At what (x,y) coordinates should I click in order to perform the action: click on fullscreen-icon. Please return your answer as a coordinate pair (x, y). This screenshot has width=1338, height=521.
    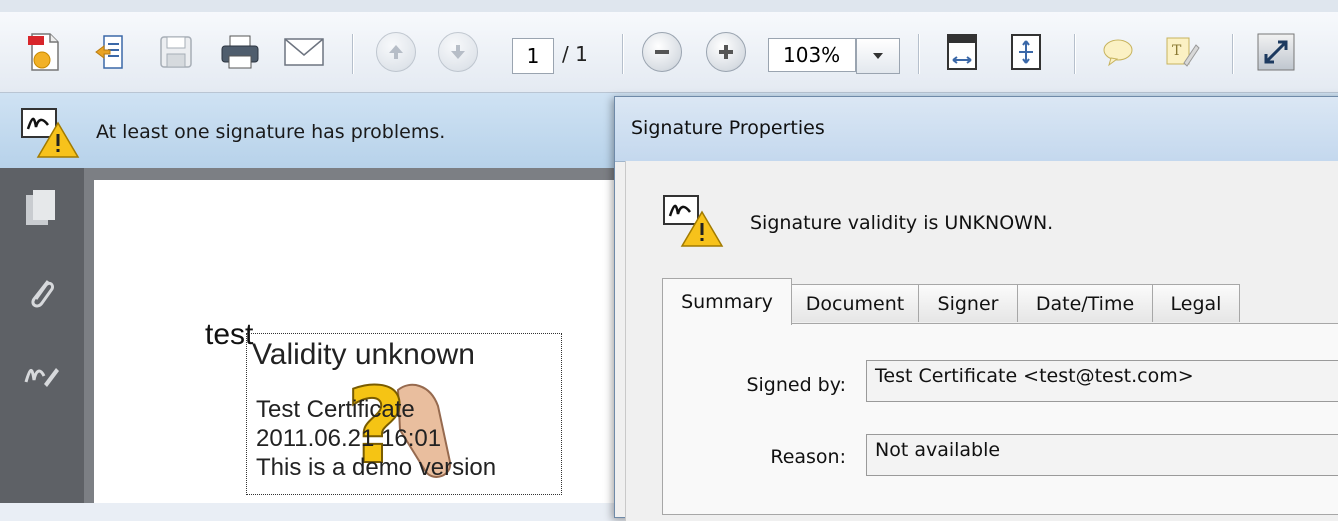
    Looking at the image, I should click on (1276, 52).